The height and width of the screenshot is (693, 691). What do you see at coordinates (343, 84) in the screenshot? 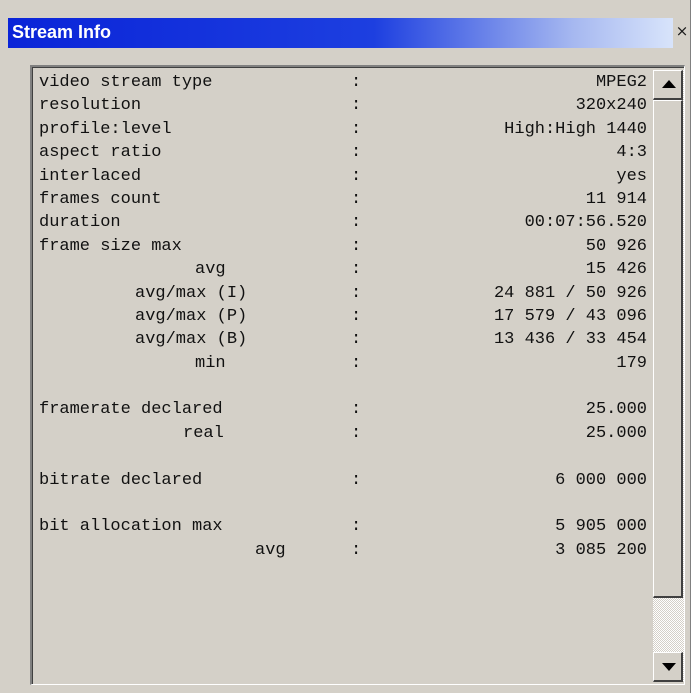
I see `row-video-stream-type: video stream type : MPEG2` at bounding box center [343, 84].